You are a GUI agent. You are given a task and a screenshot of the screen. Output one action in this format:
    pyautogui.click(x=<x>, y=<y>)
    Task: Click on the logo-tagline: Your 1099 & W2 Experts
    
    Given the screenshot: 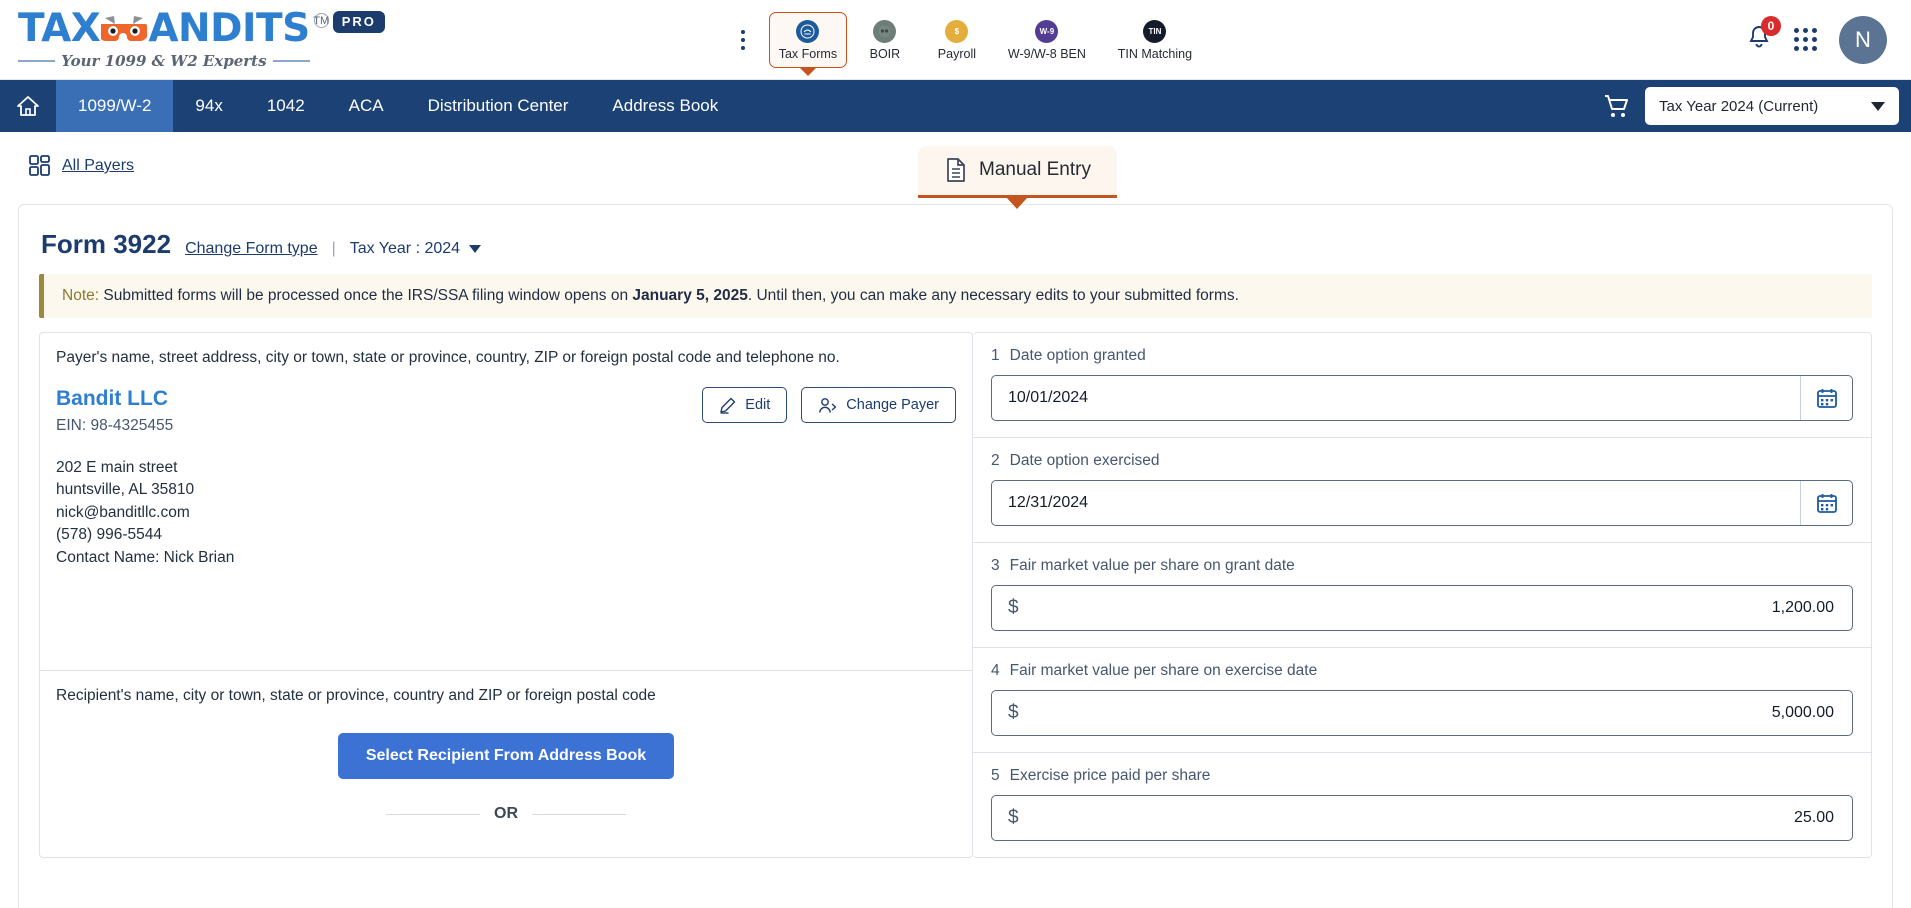 What is the action you would take?
    pyautogui.click(x=164, y=61)
    